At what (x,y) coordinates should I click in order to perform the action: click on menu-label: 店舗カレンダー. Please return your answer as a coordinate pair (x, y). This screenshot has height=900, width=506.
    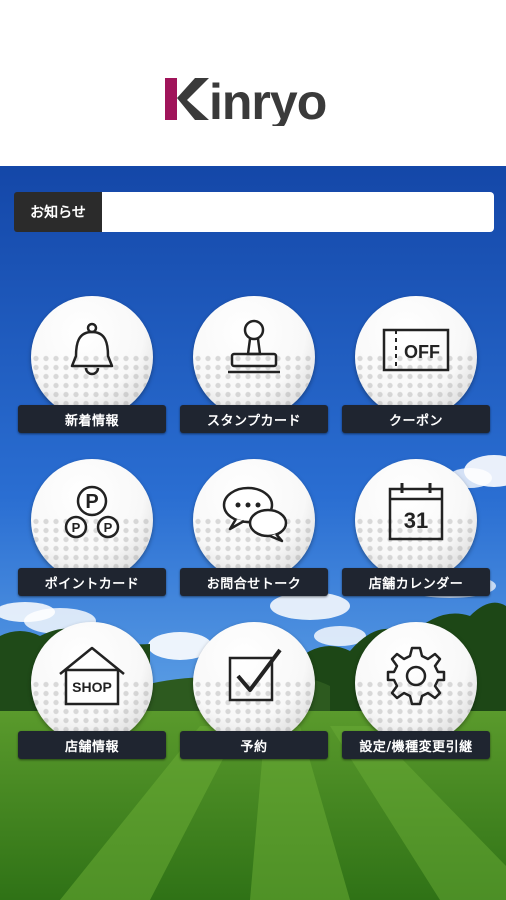
    Looking at the image, I should click on (416, 582).